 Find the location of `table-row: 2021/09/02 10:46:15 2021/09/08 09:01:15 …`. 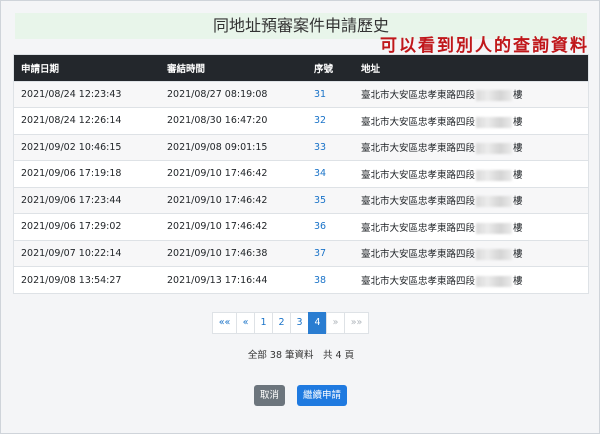

table-row: 2021/09/02 10:46:15 2021/09/08 09:01:15 … is located at coordinates (301, 147).